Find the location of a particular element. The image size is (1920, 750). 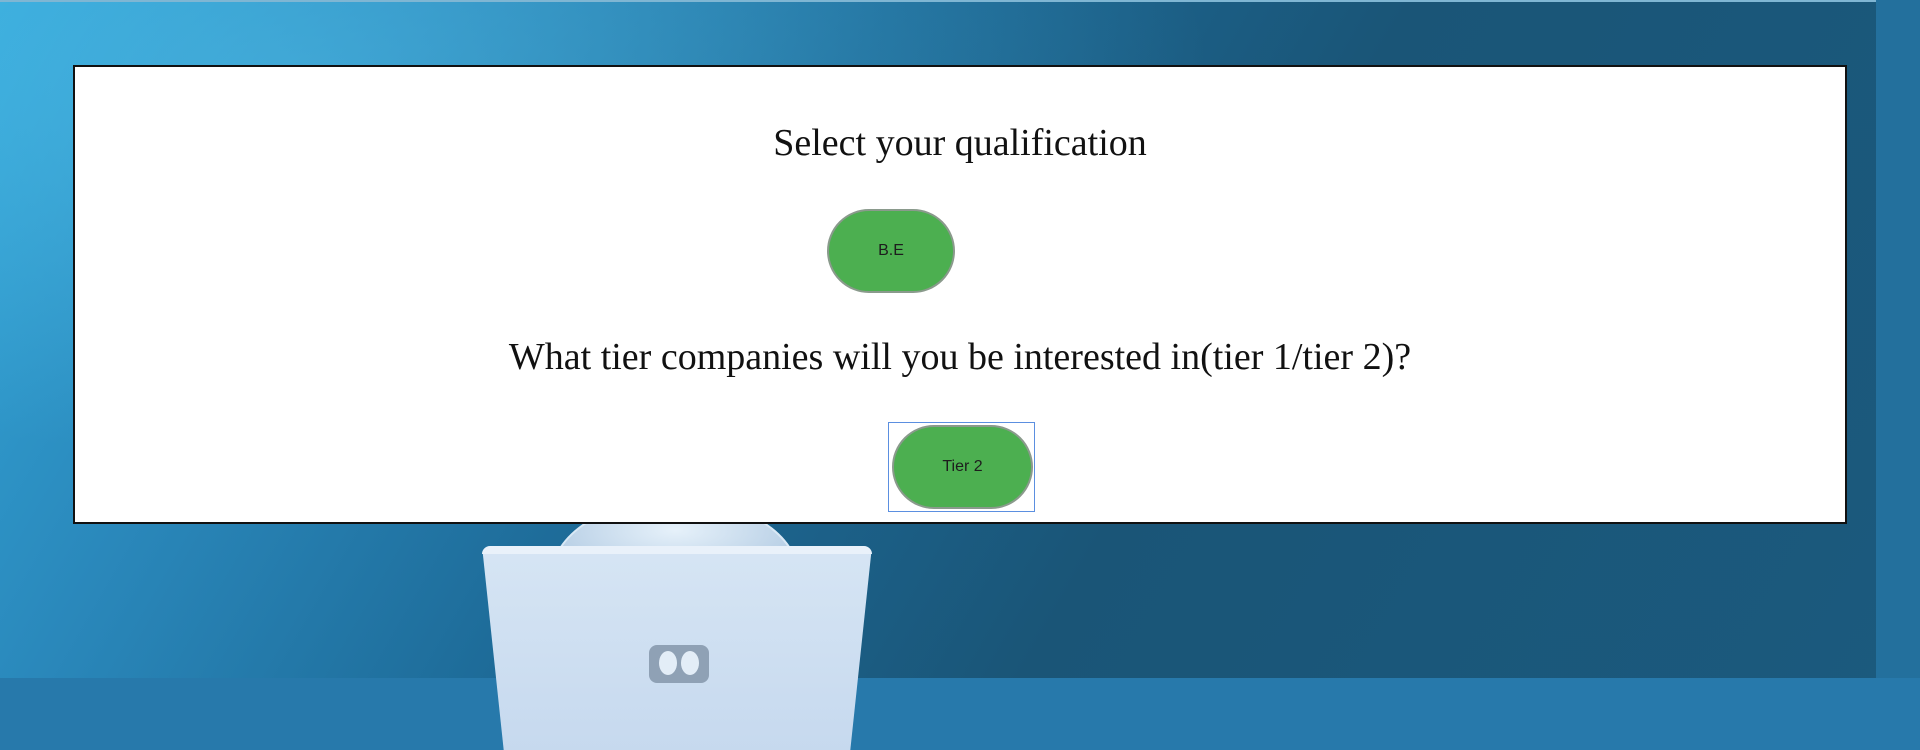

logo-eye-right is located at coordinates (690, 663).